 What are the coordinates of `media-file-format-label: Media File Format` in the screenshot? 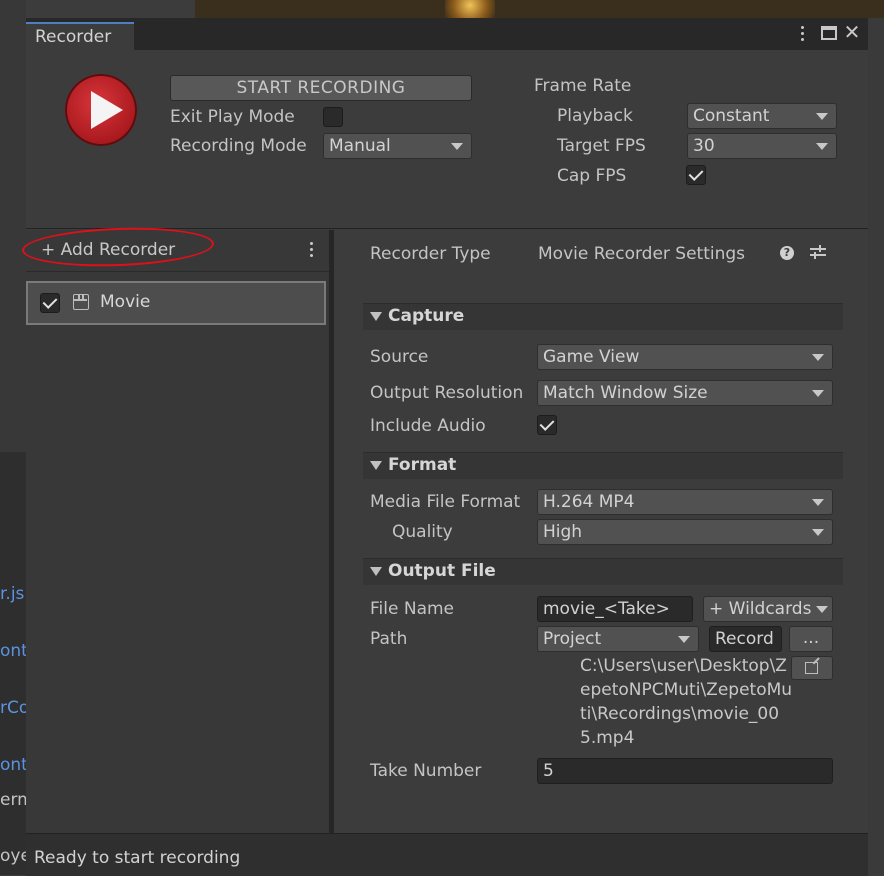 It's located at (445, 502).